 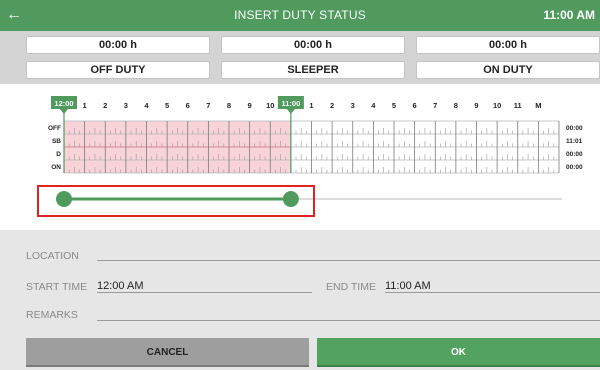 What do you see at coordinates (348, 260) in the screenshot?
I see `location-underline` at bounding box center [348, 260].